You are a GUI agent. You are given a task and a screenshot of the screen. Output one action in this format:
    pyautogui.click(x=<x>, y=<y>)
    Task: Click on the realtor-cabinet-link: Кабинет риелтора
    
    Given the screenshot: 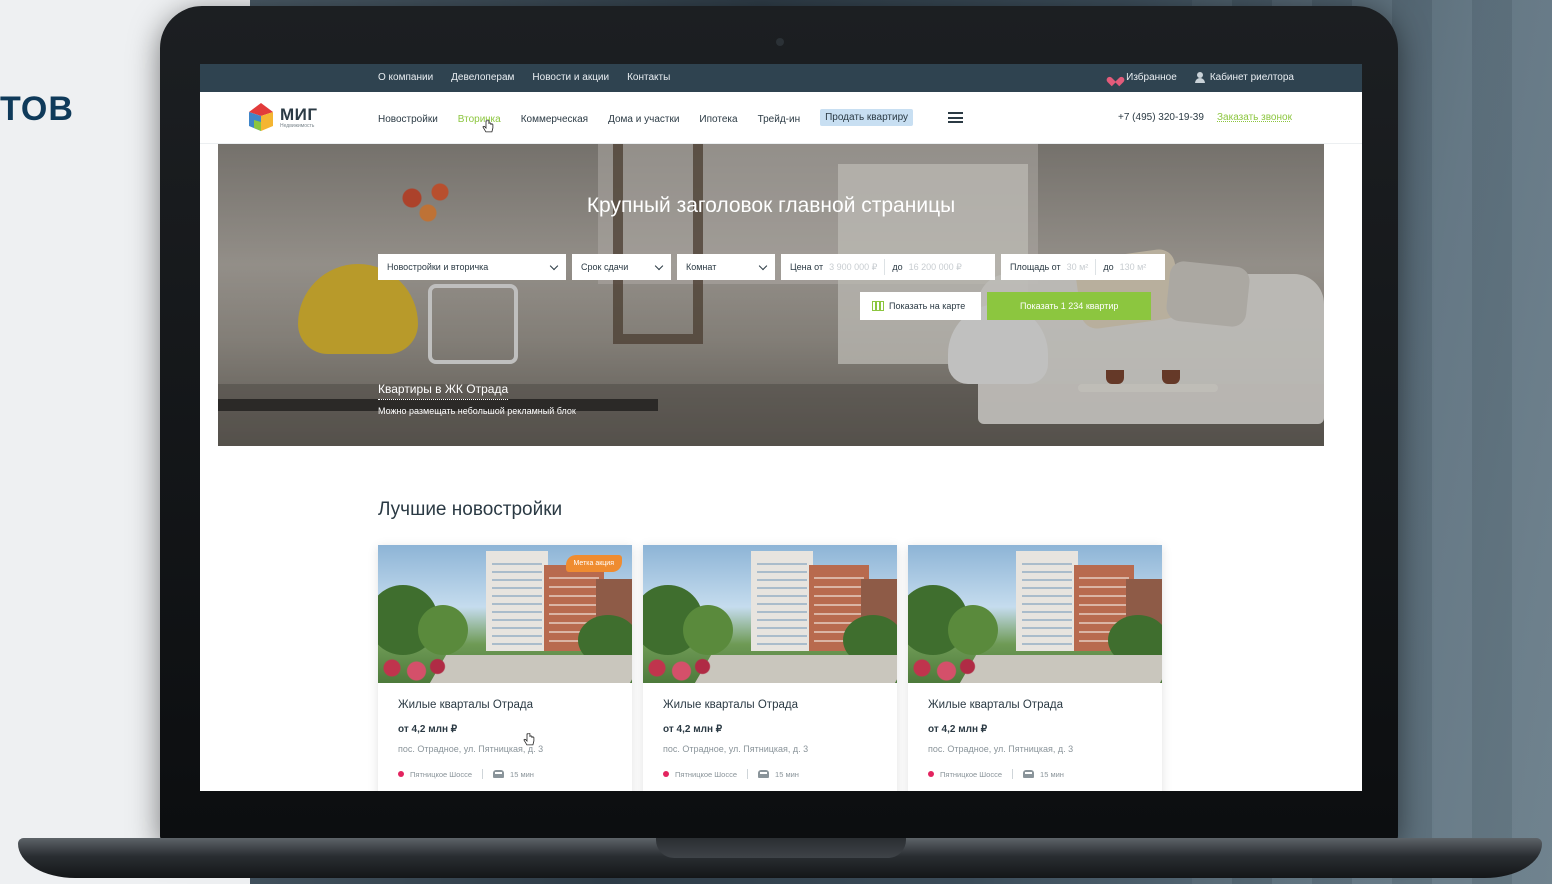 What is the action you would take?
    pyautogui.click(x=1244, y=77)
    